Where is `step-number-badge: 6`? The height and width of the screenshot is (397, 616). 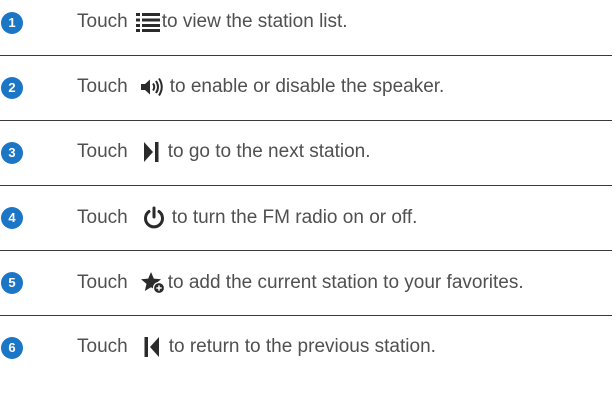
step-number-badge: 6 is located at coordinates (12, 348).